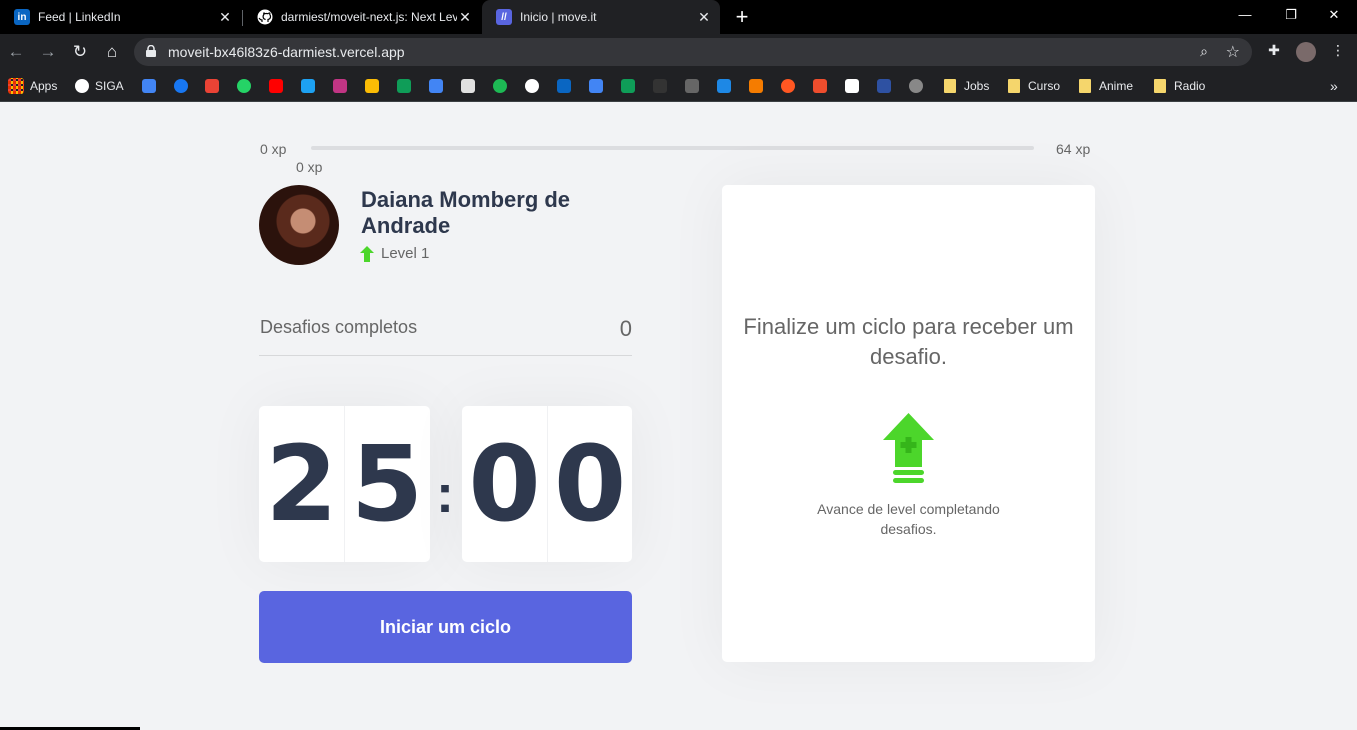  Describe the element at coordinates (286, 52) in the screenshot. I see `url-text: moveit-bx46l83z6-darmiest.vercel.app` at that location.